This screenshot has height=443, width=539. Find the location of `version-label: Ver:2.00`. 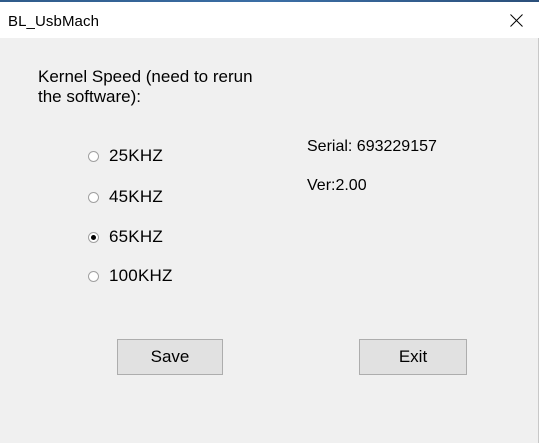

version-label: Ver:2.00 is located at coordinates (337, 185).